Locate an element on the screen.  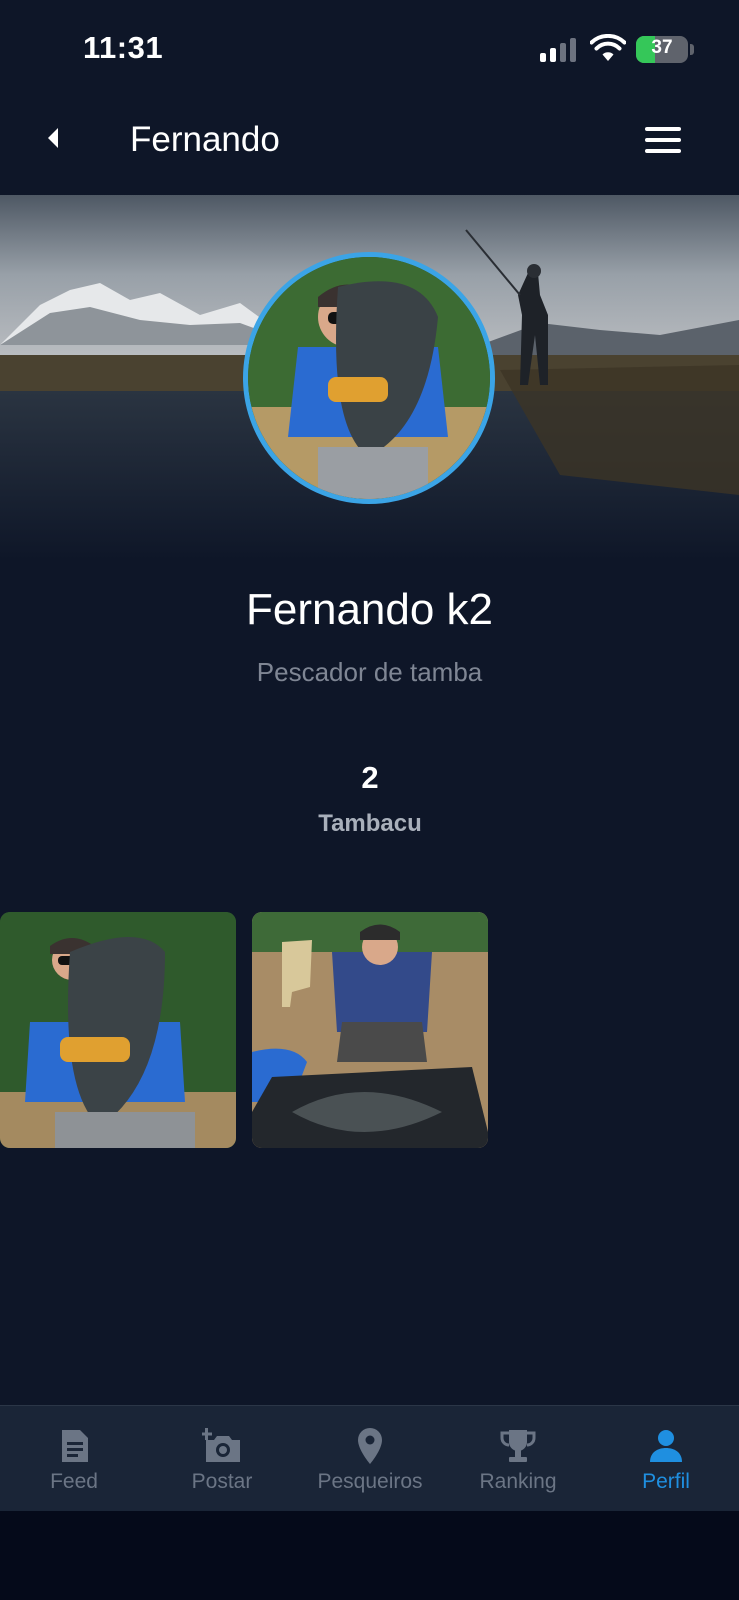
avatar-photo is located at coordinates (369, 378).